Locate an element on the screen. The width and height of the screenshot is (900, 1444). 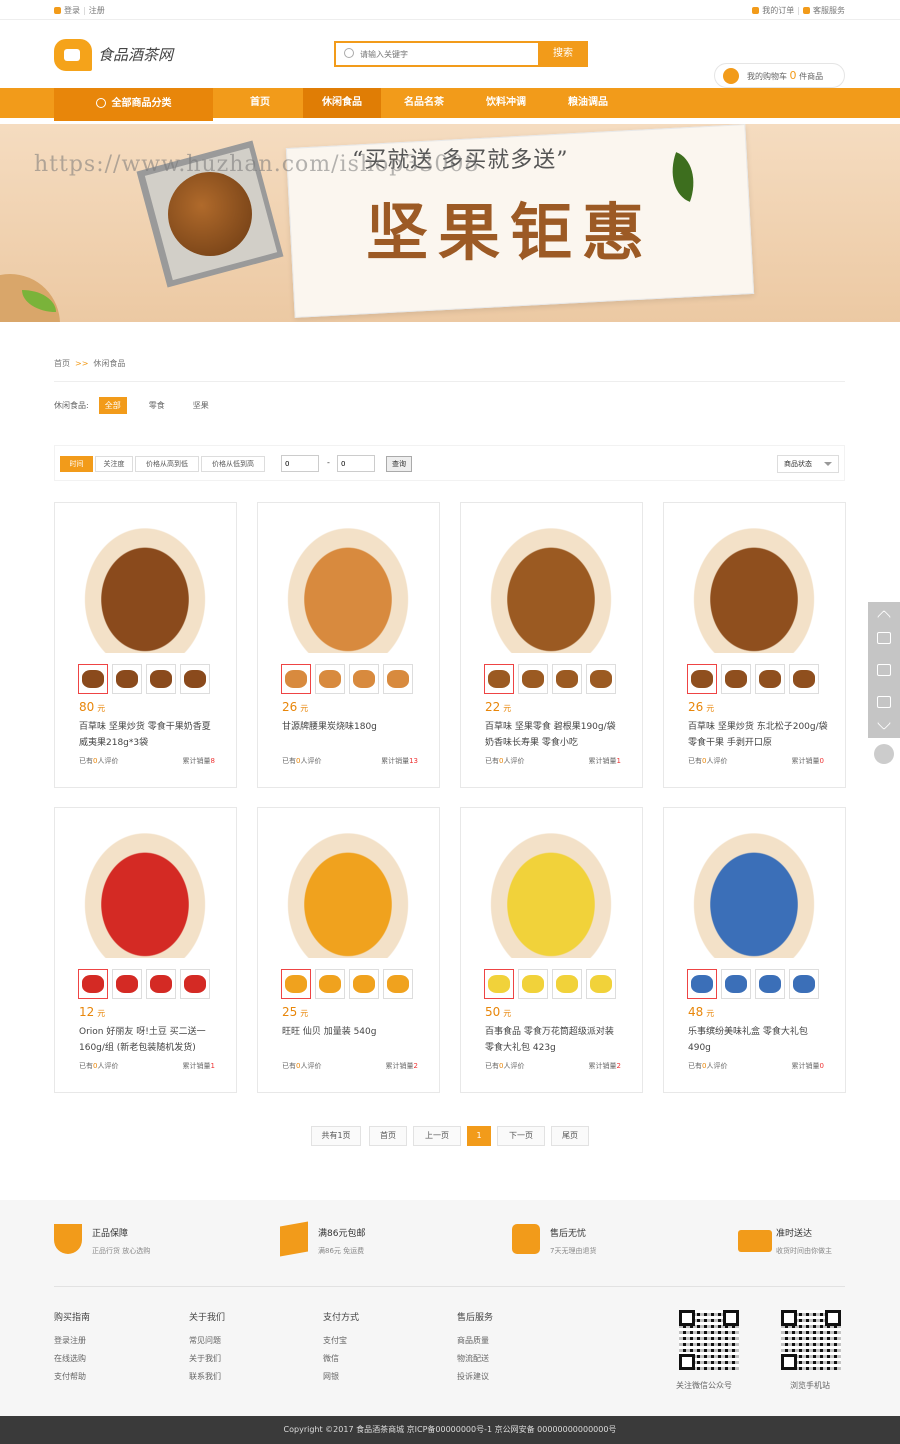
site-logo: 食品酒茶网 is located at coordinates (124, 54).